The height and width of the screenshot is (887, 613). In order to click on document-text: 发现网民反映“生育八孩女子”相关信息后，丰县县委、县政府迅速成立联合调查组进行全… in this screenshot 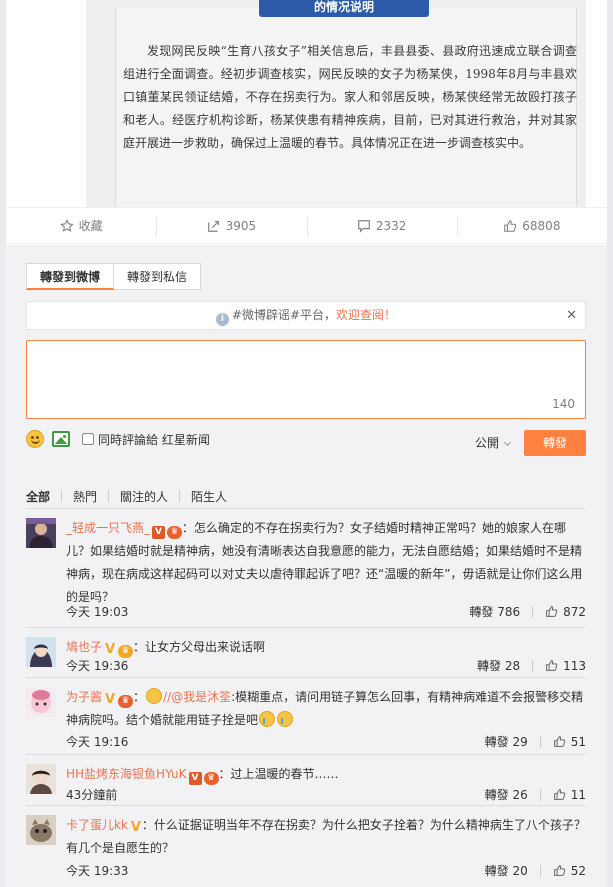, I will do `click(350, 97)`.